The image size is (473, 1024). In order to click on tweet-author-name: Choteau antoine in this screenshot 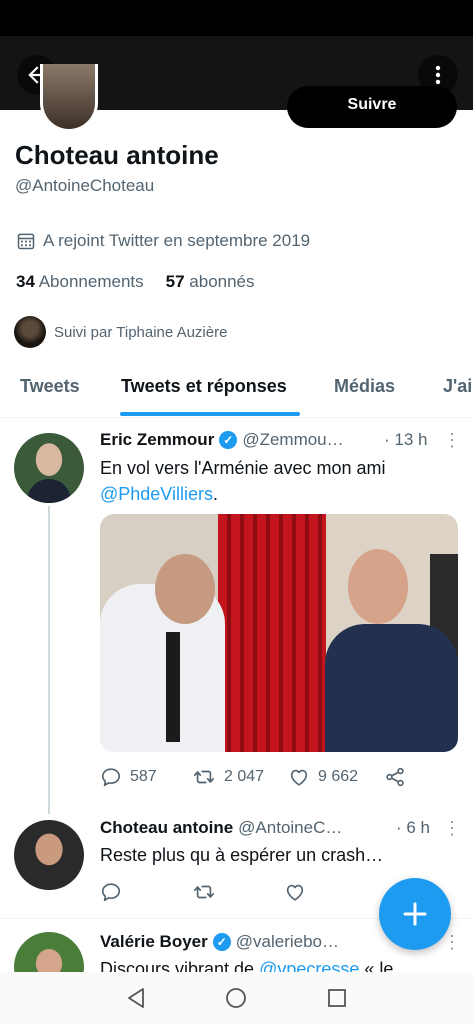, I will do `click(166, 828)`.